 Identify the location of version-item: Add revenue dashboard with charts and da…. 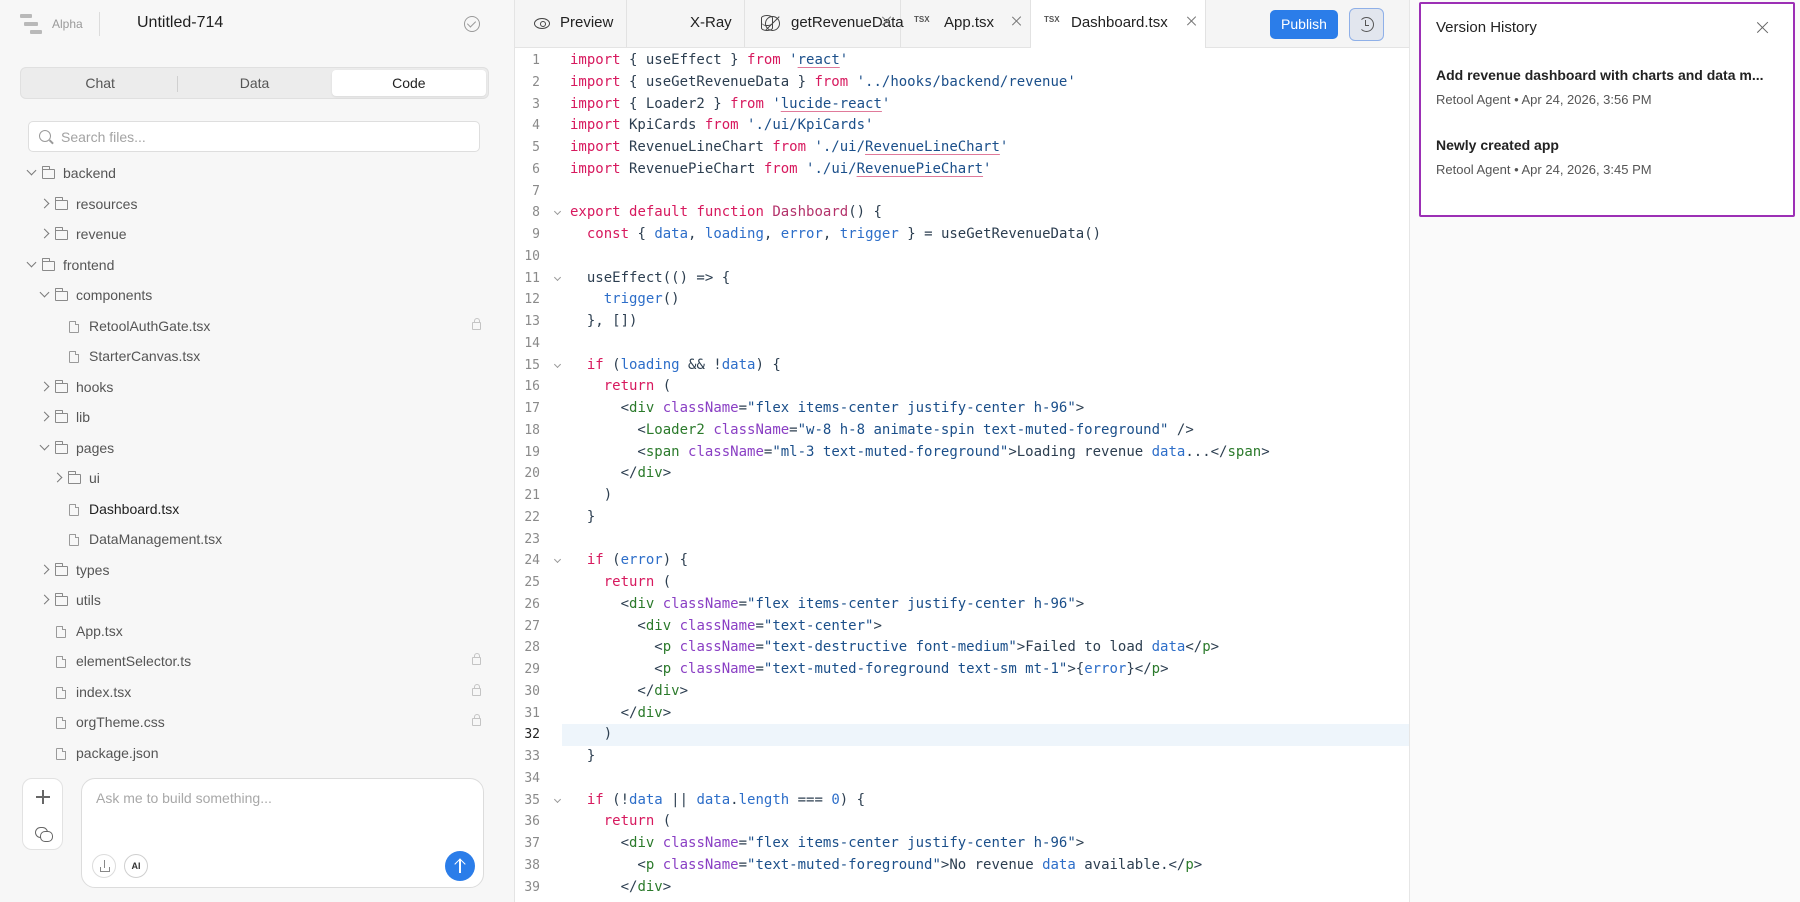
(1608, 87).